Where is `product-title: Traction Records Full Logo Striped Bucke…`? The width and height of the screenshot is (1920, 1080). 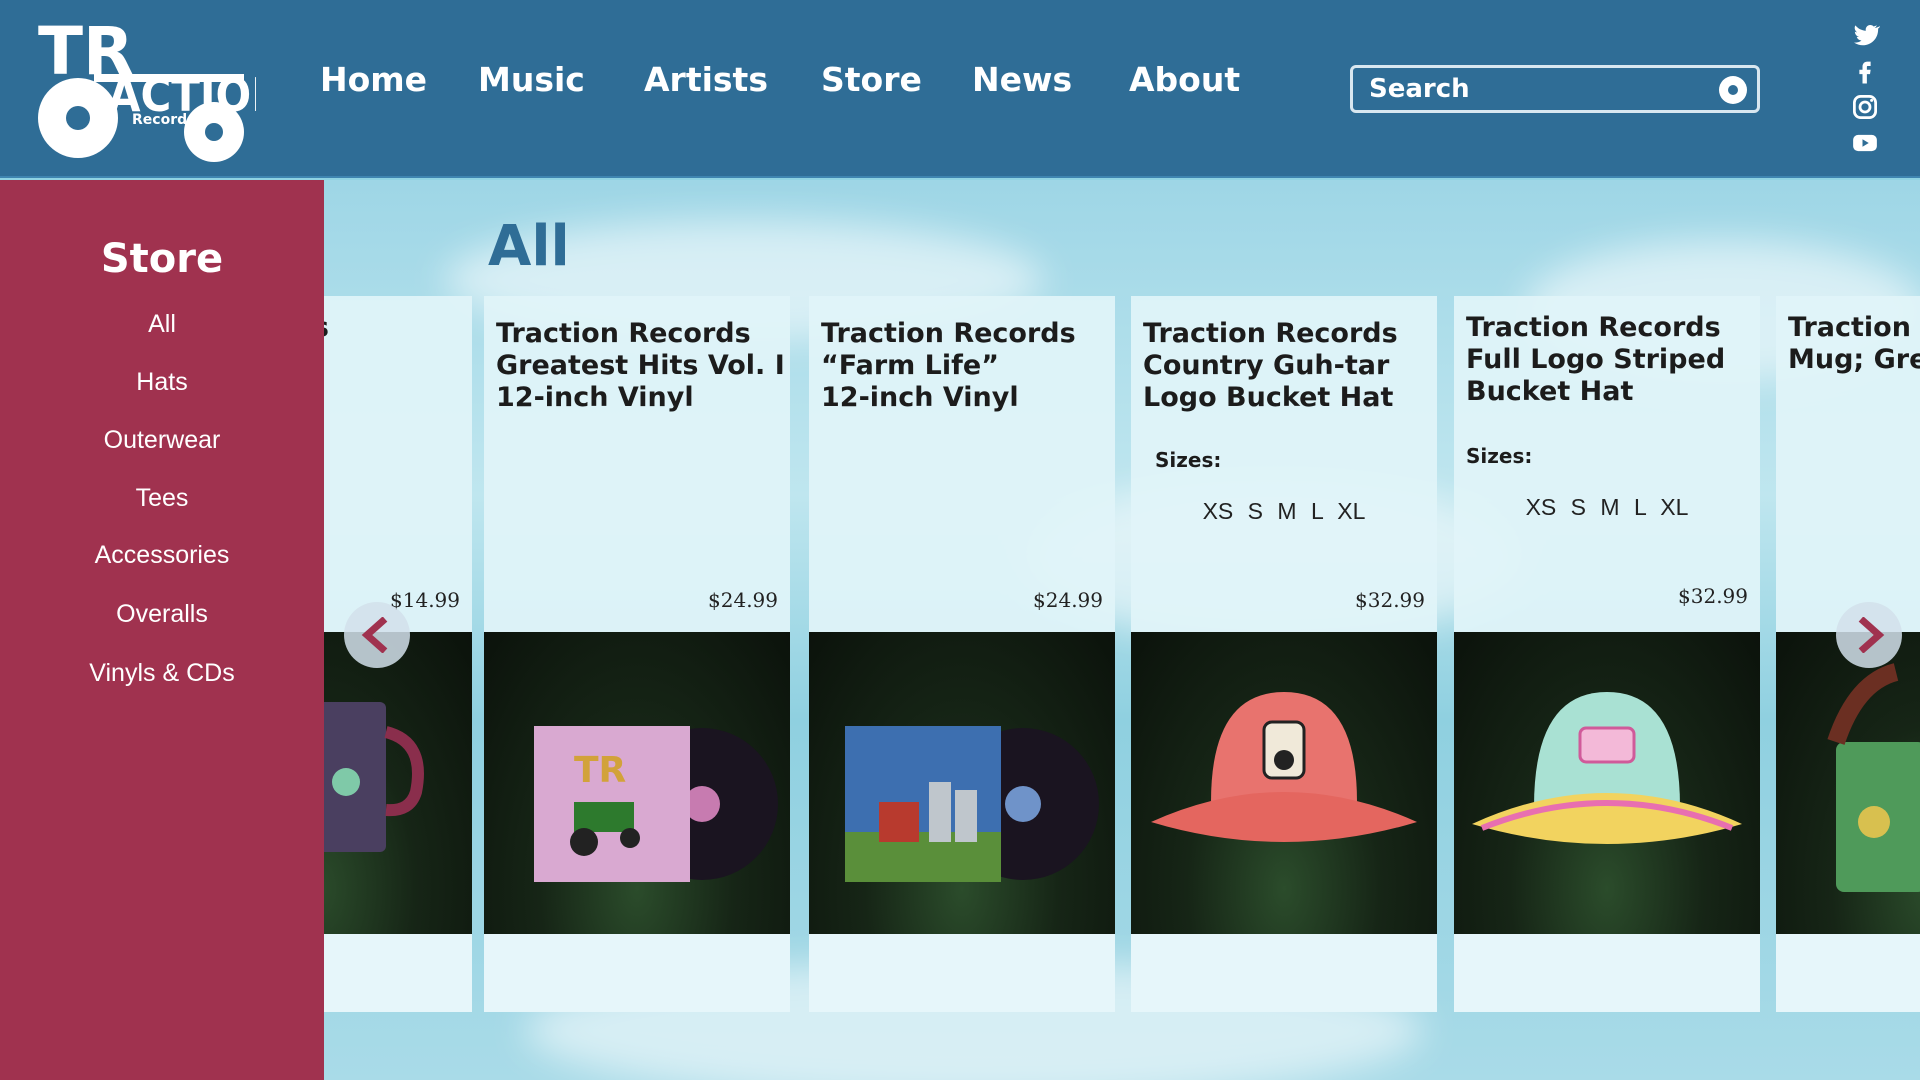 product-title: Traction Records Full Logo Striped Bucke… is located at coordinates (1596, 359).